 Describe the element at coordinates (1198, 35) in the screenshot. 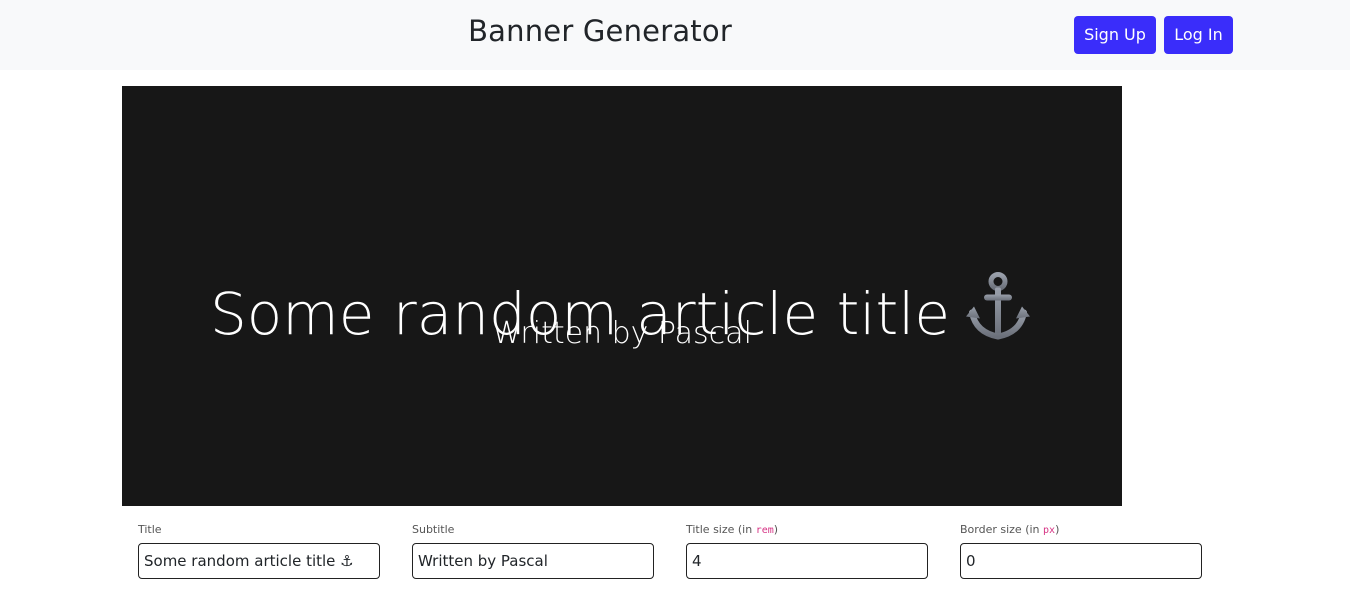

I see `log-in-button: Log In` at that location.